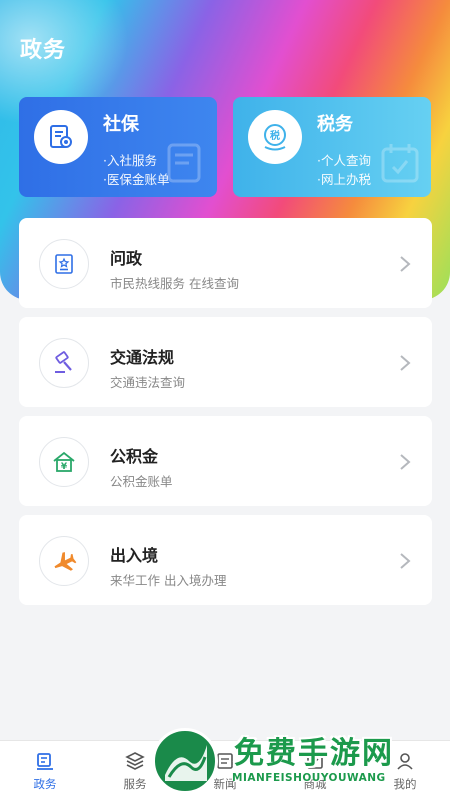 The image size is (450, 800). Describe the element at coordinates (174, 283) in the screenshot. I see `list-item-subtitle: 市民热线服务 在线查询` at that location.